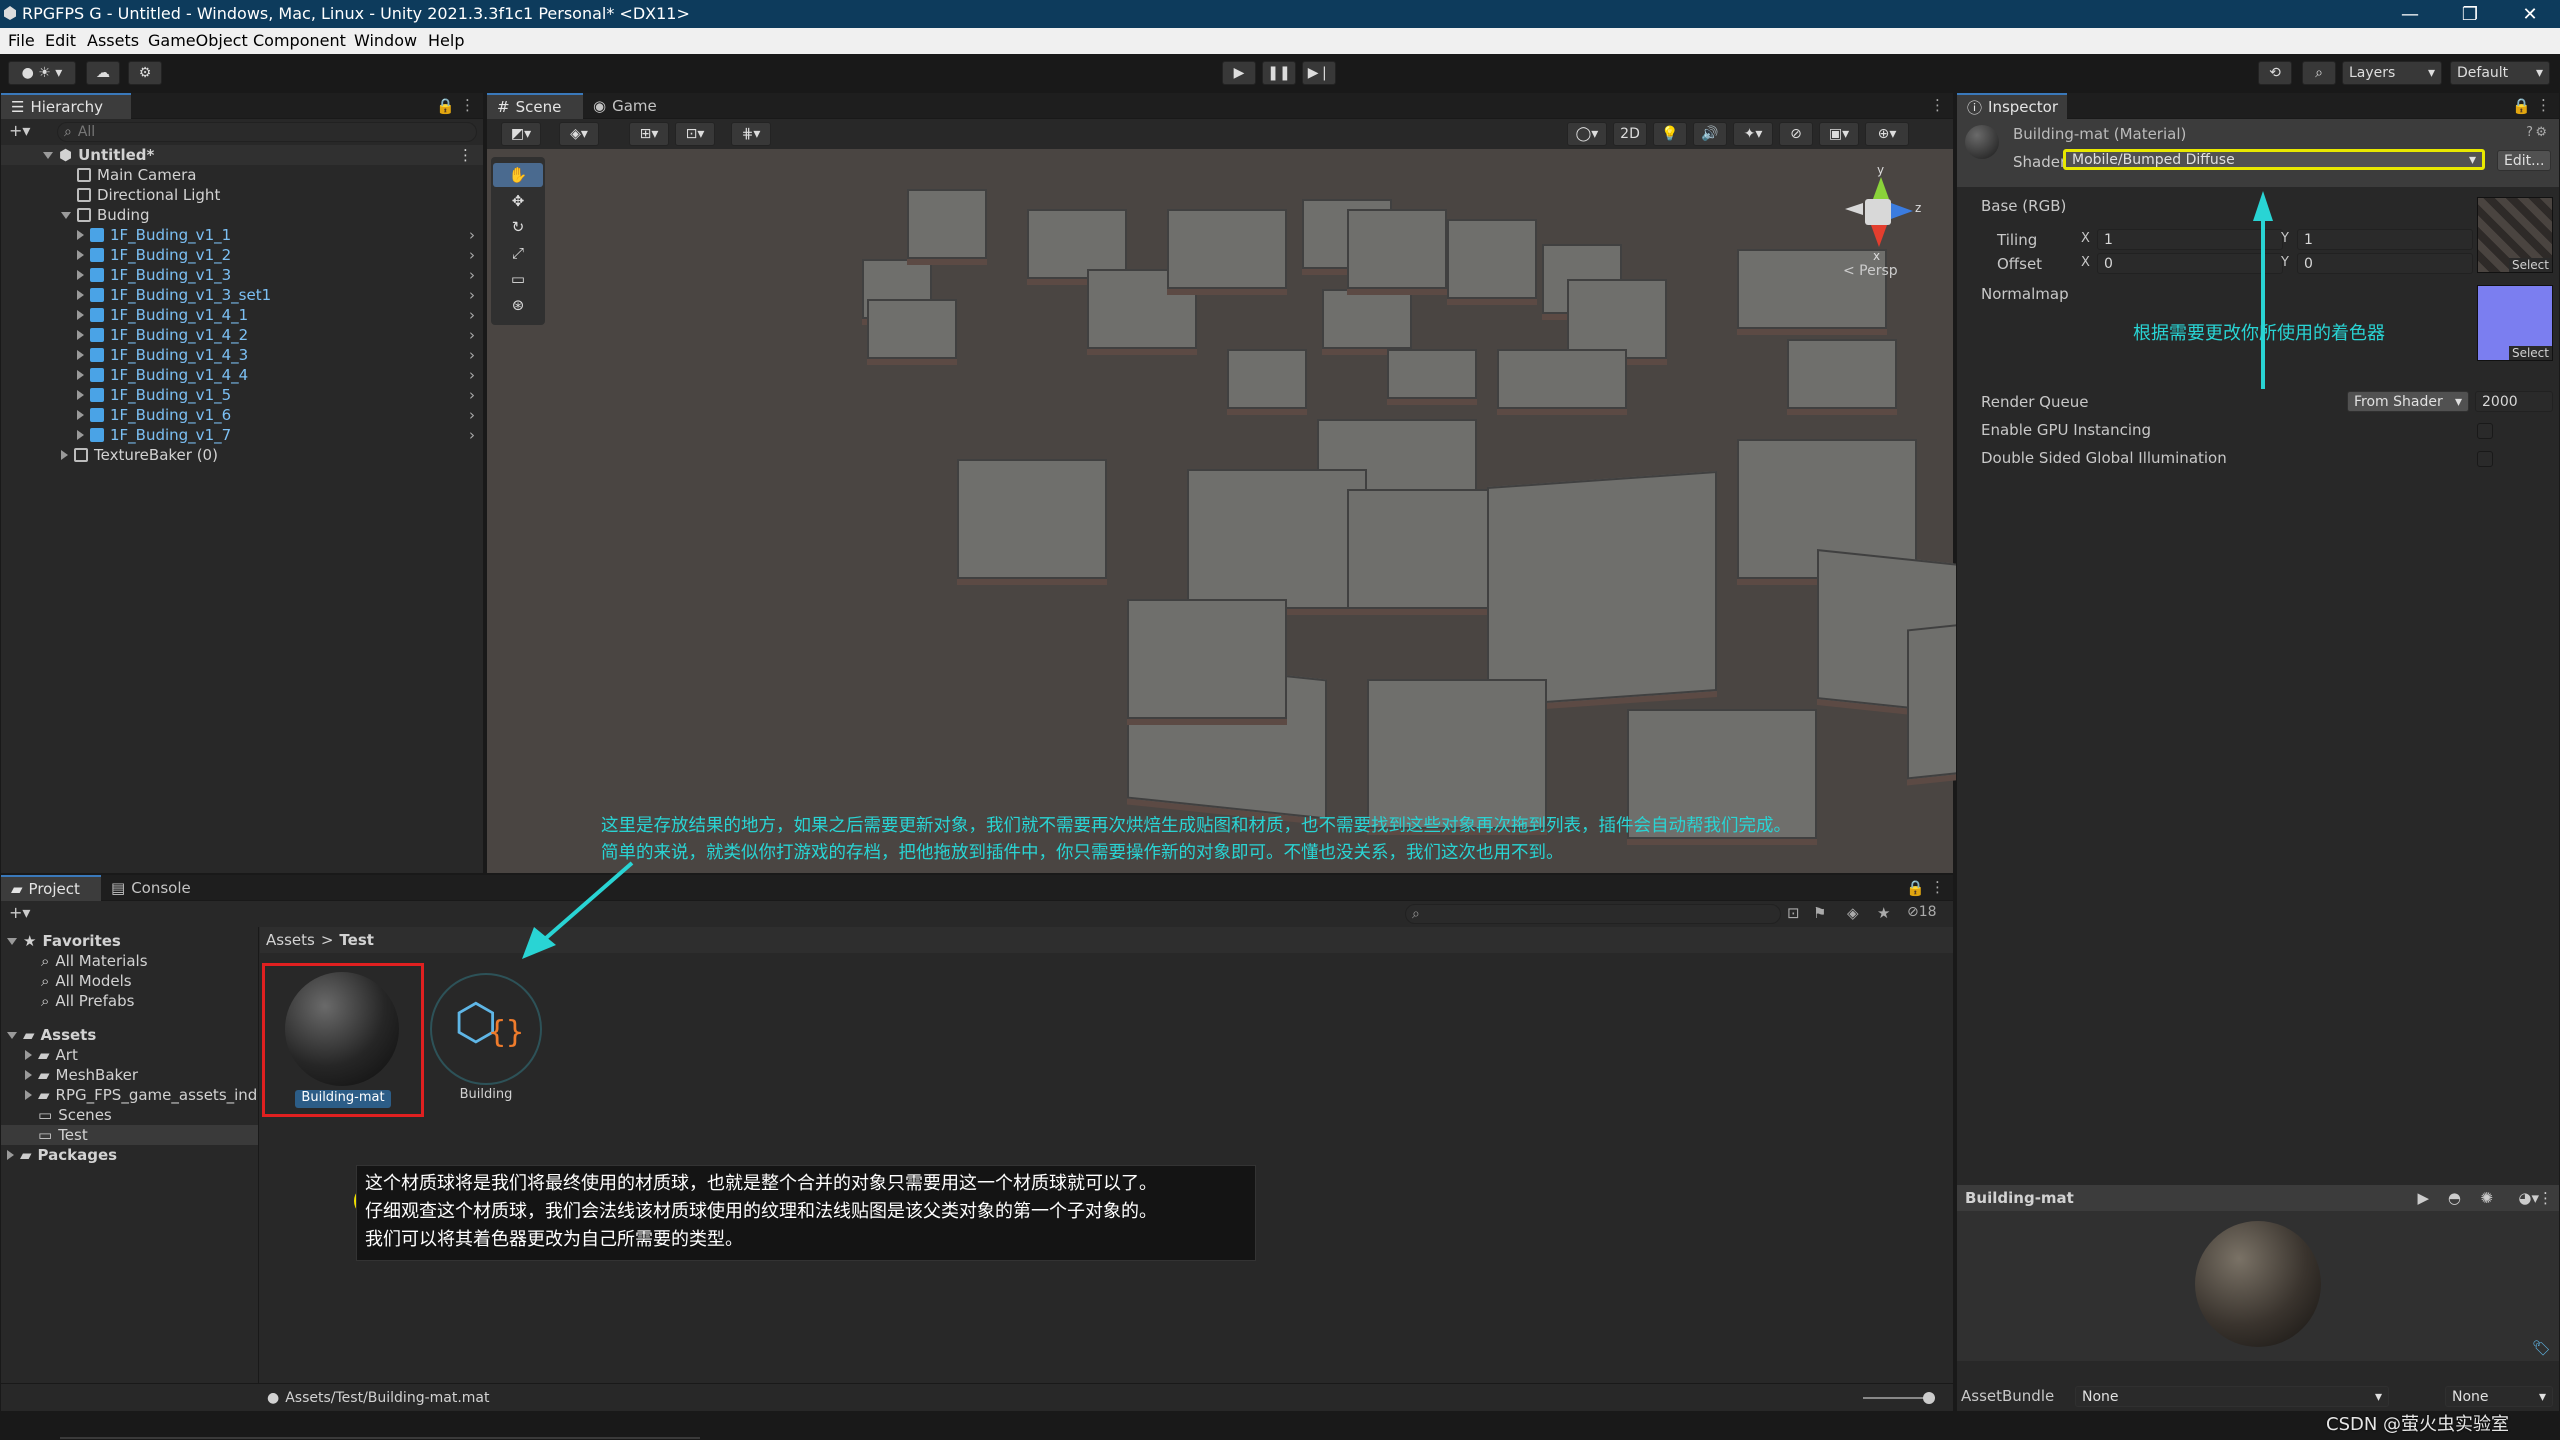 The width and height of the screenshot is (2560, 1440). Describe the element at coordinates (242, 395) in the screenshot. I see `hierarchy-item: 1F_Buding_v1_5 ›` at that location.